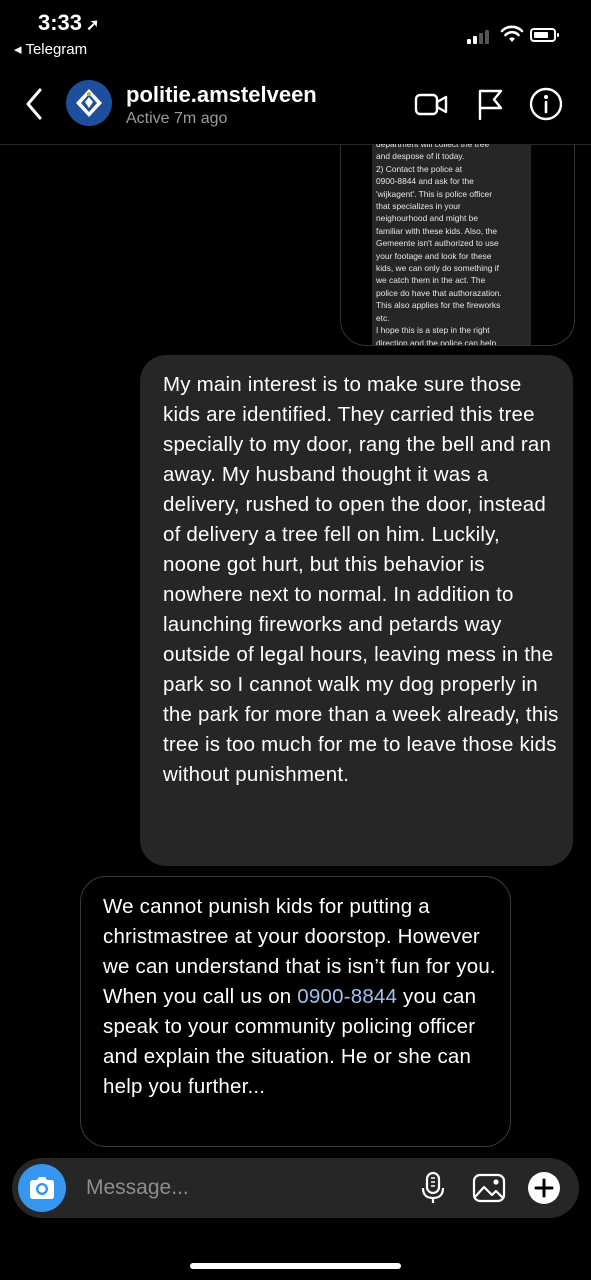  I want to click on status-time: 3:33 ➚, so click(69, 22).